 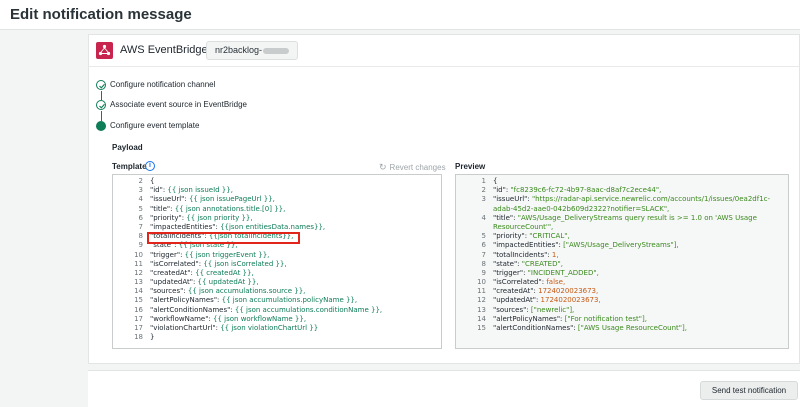 I want to click on destination-chip: nr2backlog-, so click(x=252, y=50).